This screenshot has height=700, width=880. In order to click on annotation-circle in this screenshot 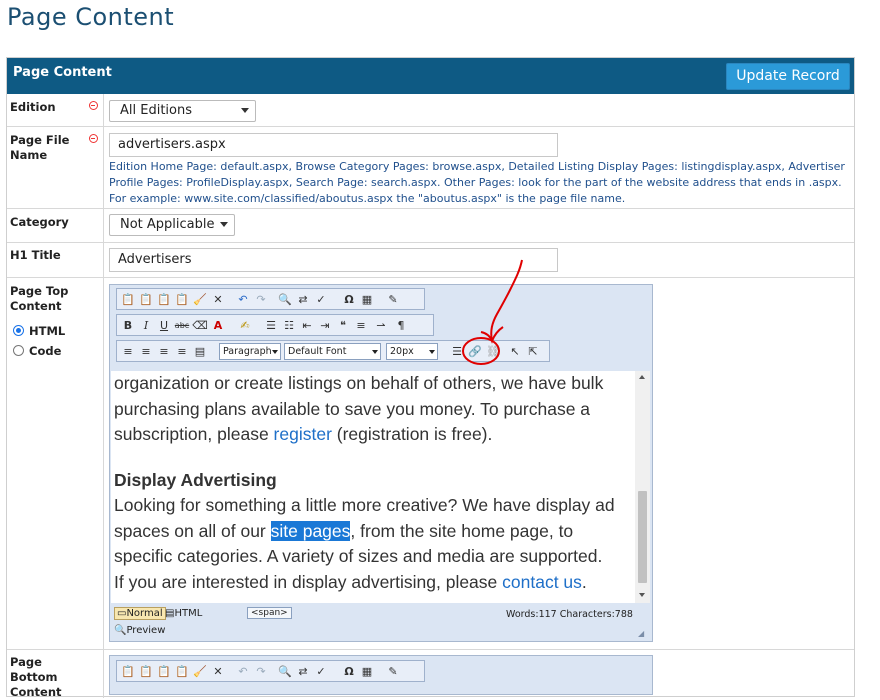, I will do `click(481, 351)`.